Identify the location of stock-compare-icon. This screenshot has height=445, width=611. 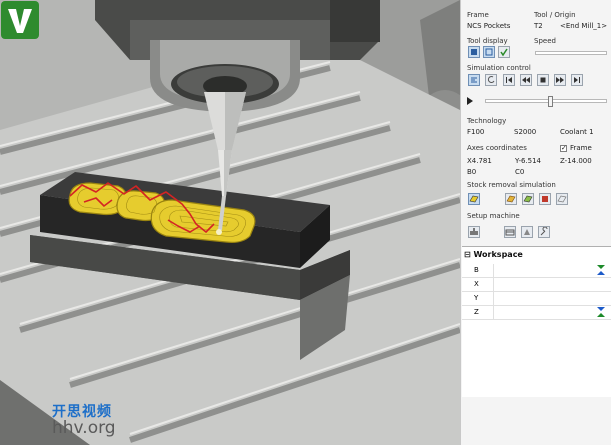
(528, 199).